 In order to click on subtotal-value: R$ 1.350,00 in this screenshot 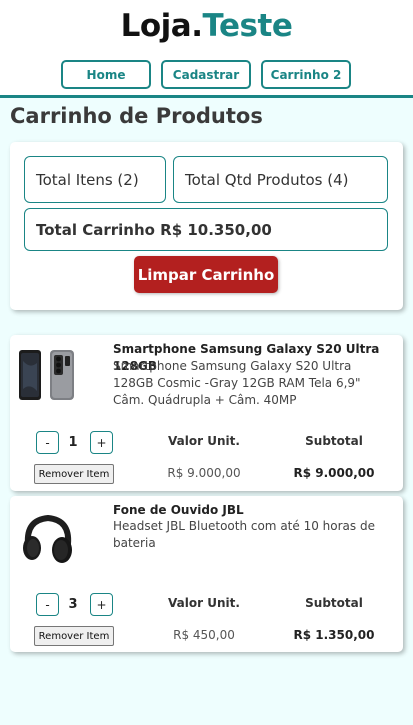, I will do `click(334, 635)`.